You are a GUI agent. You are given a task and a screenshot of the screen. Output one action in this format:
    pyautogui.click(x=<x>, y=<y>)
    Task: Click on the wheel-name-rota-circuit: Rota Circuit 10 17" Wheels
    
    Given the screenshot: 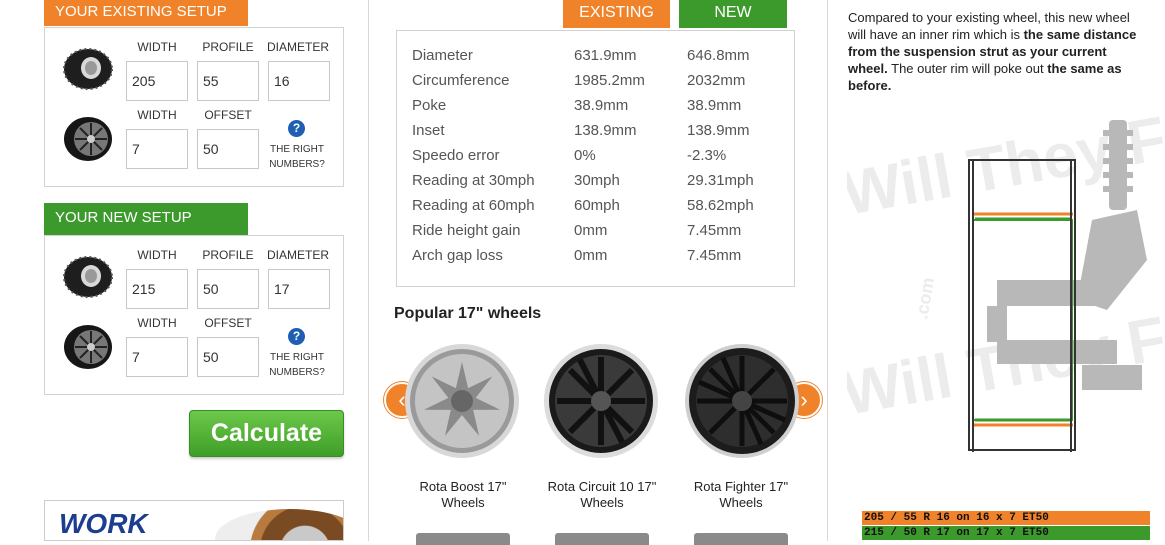 What is the action you would take?
    pyautogui.click(x=602, y=495)
    